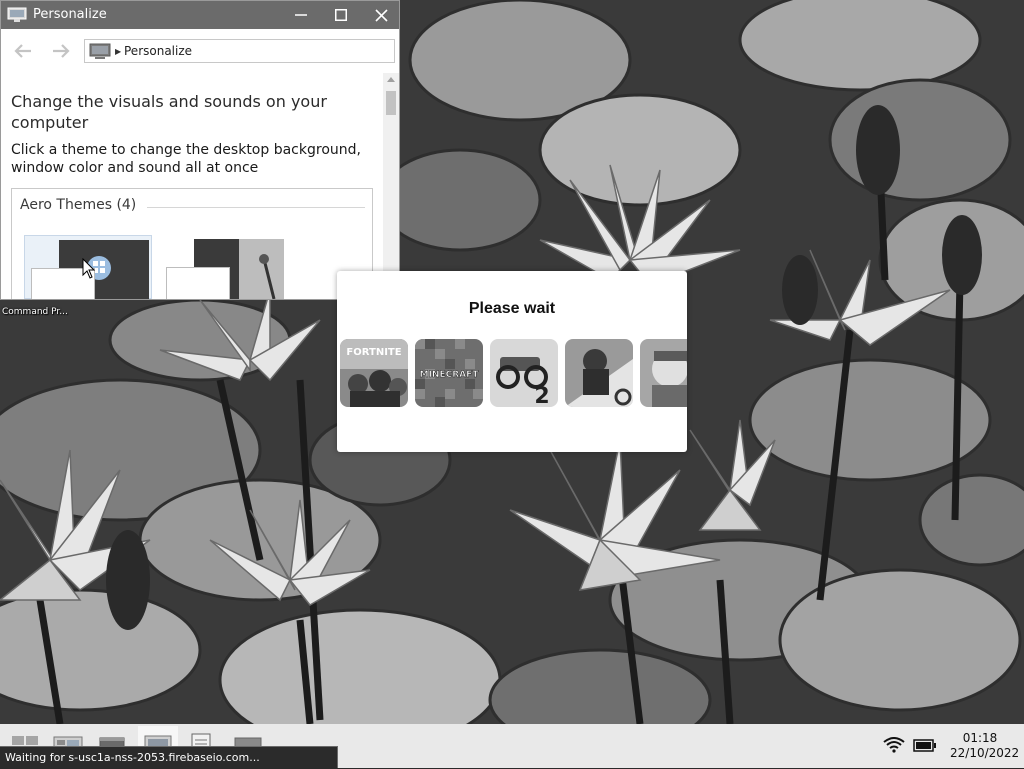 Image resolution: width=1024 pixels, height=769 pixels. I want to click on maximize-icon, so click(341, 15).